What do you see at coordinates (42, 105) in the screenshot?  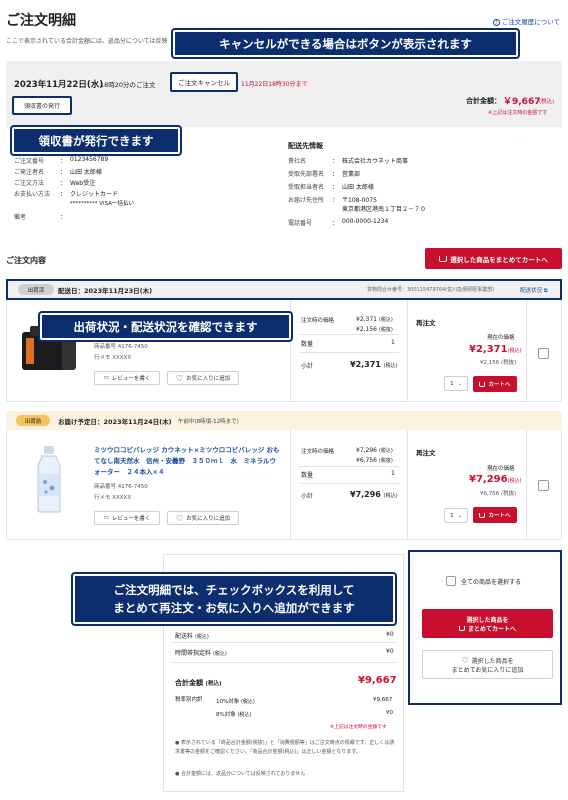 I see `receipt-button: 領収書の発行` at bounding box center [42, 105].